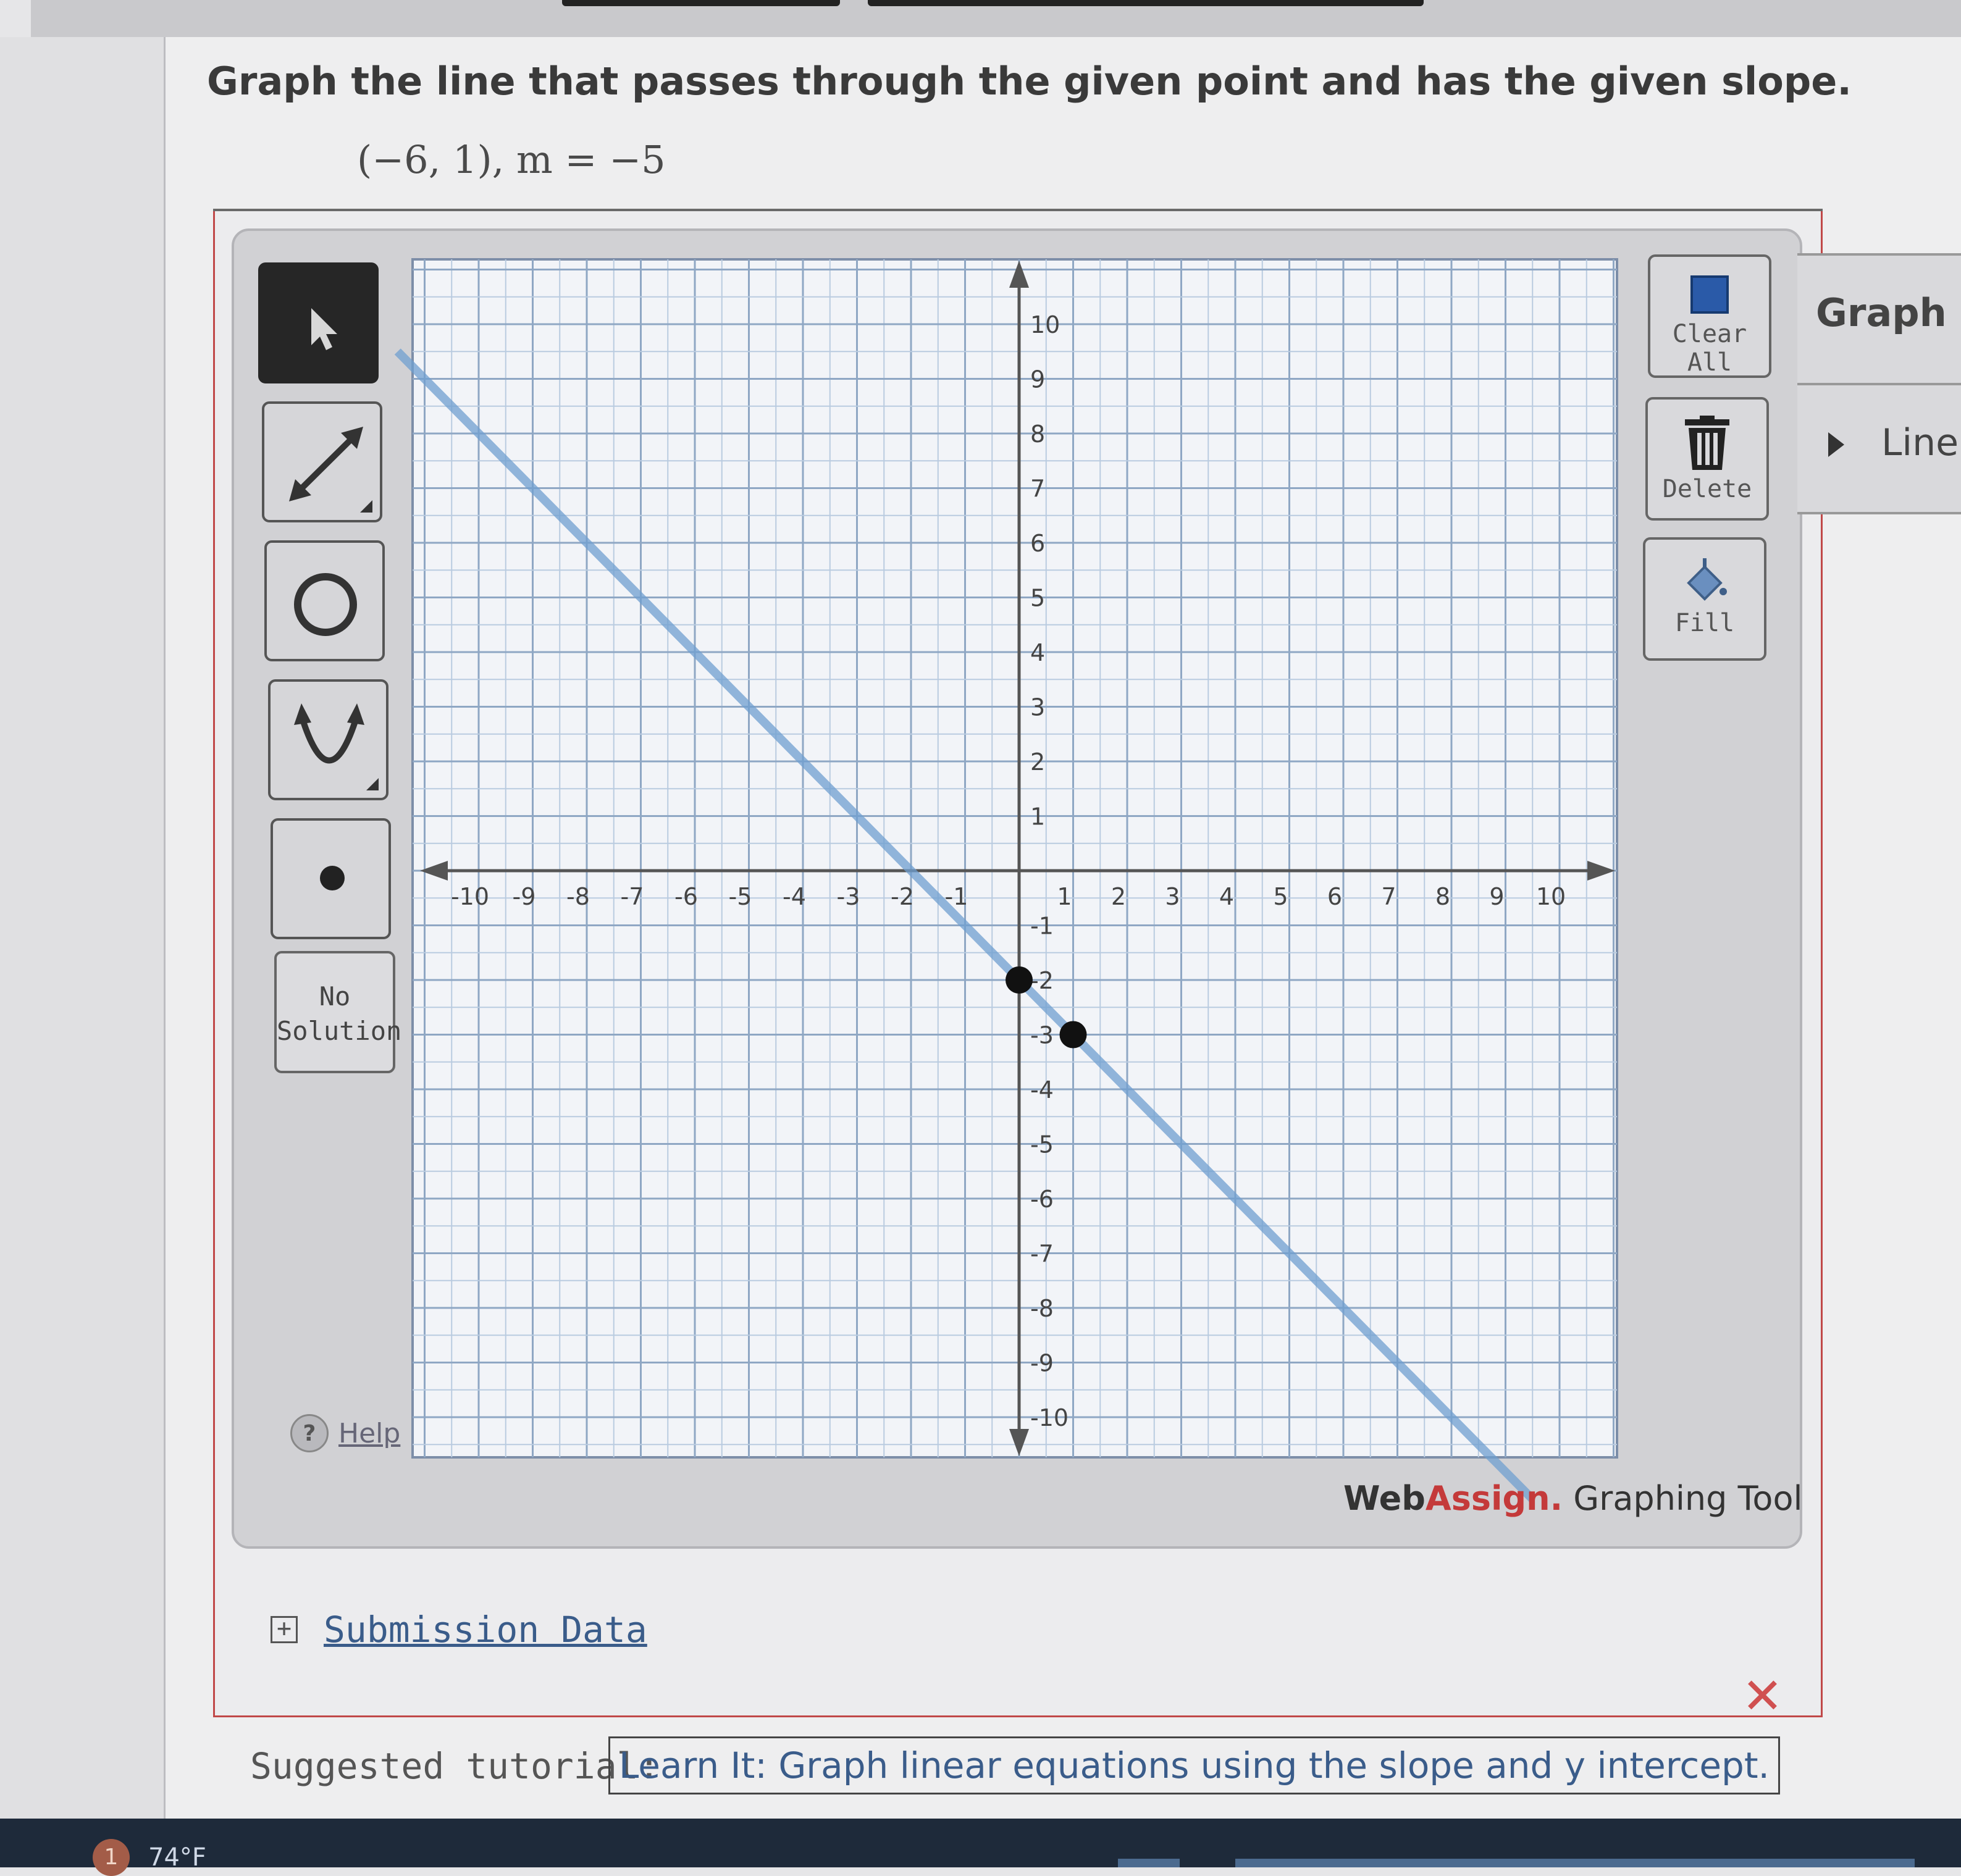 The height and width of the screenshot is (1876, 1961). Describe the element at coordinates (1042, 1089) in the screenshot. I see `y-tick-label: -4` at that location.